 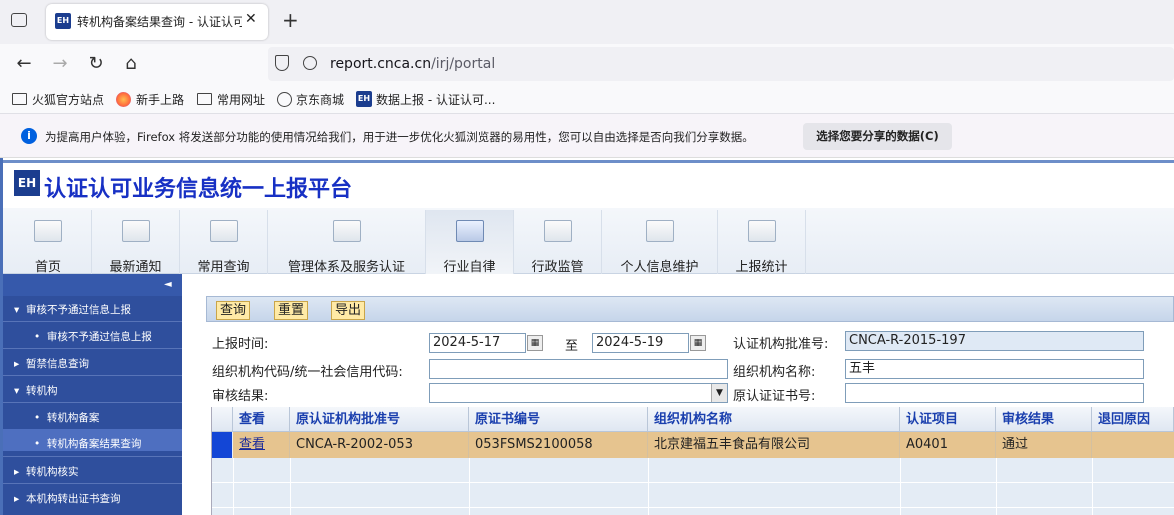 What do you see at coordinates (27, 183) in the screenshot?
I see `app-logo-icon: EH` at bounding box center [27, 183].